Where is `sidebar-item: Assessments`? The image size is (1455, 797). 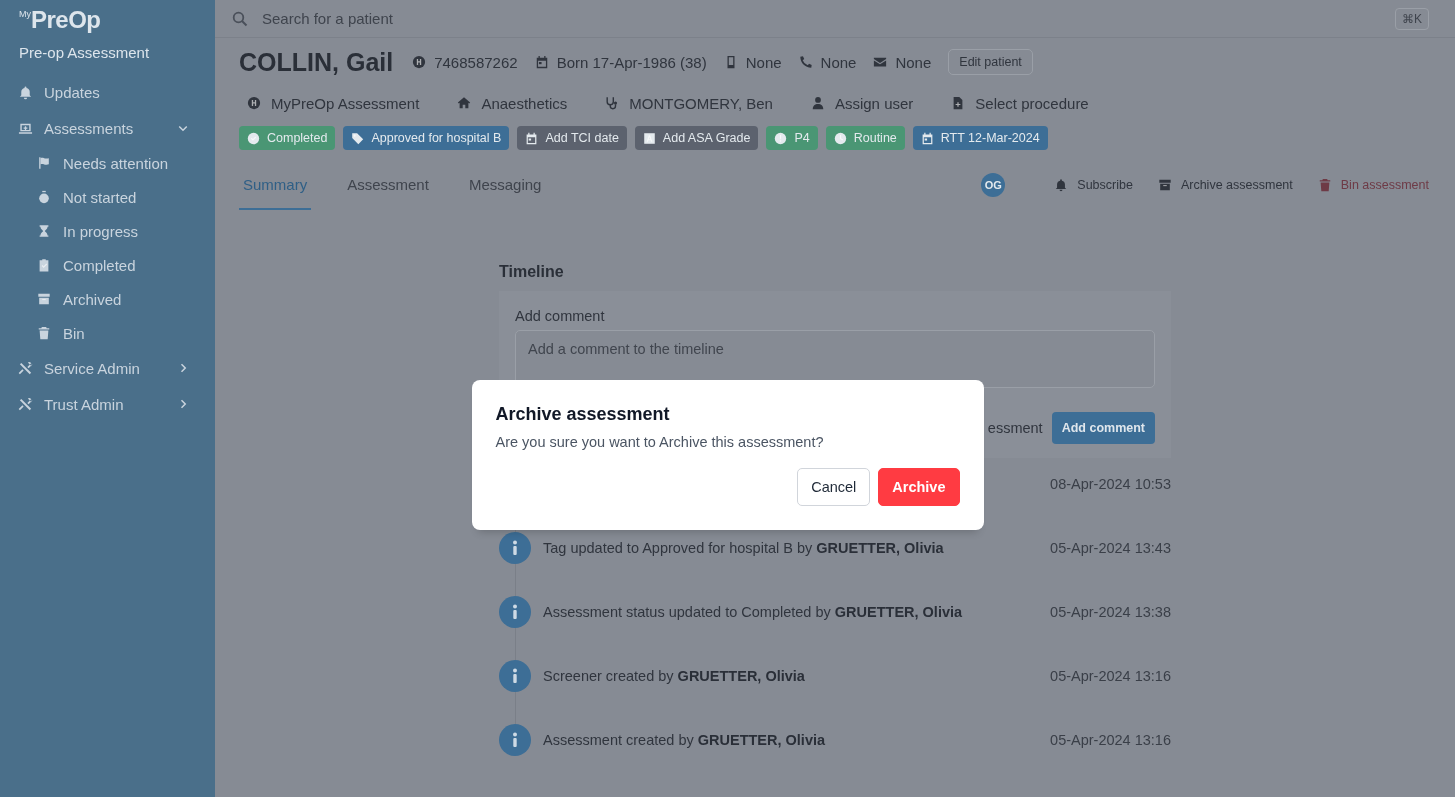
sidebar-item: Assessments is located at coordinates (107, 128).